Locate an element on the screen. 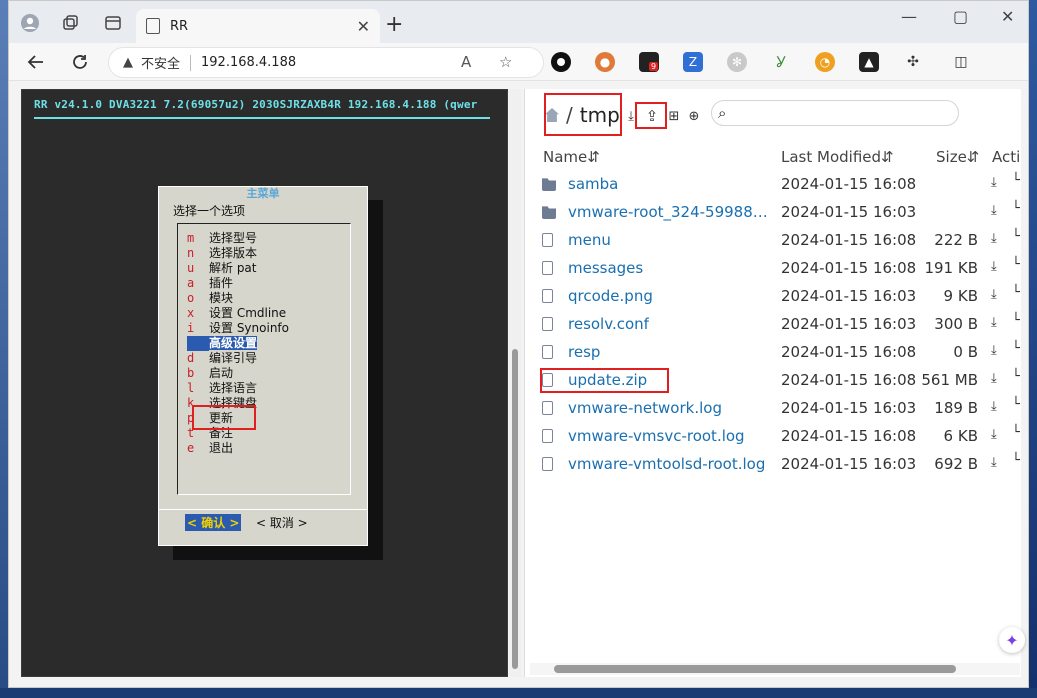  terminal-scrollbar is located at coordinates (515, 383).